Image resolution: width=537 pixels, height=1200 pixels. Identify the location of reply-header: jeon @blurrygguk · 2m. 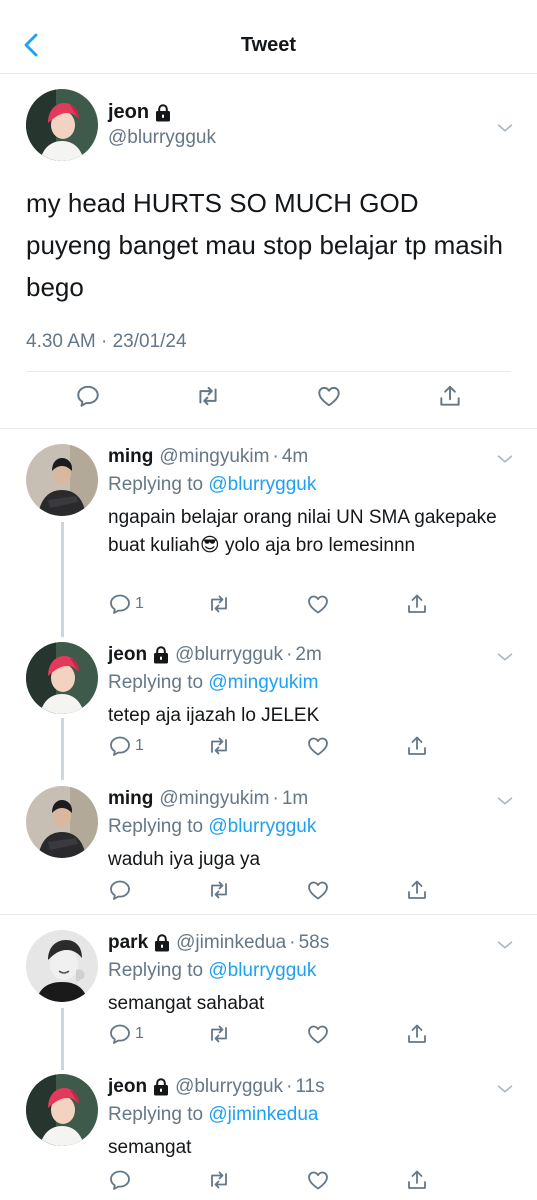
(215, 655).